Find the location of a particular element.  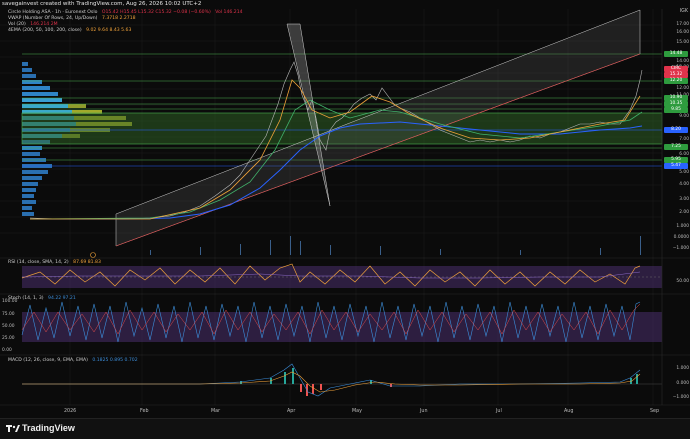

macd-line is located at coordinates (331, 380).